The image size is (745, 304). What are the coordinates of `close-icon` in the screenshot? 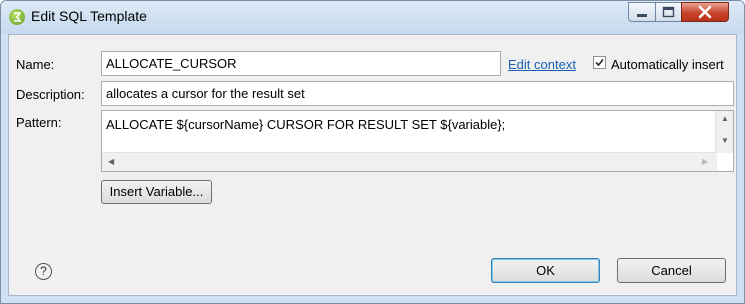 It's located at (705, 12).